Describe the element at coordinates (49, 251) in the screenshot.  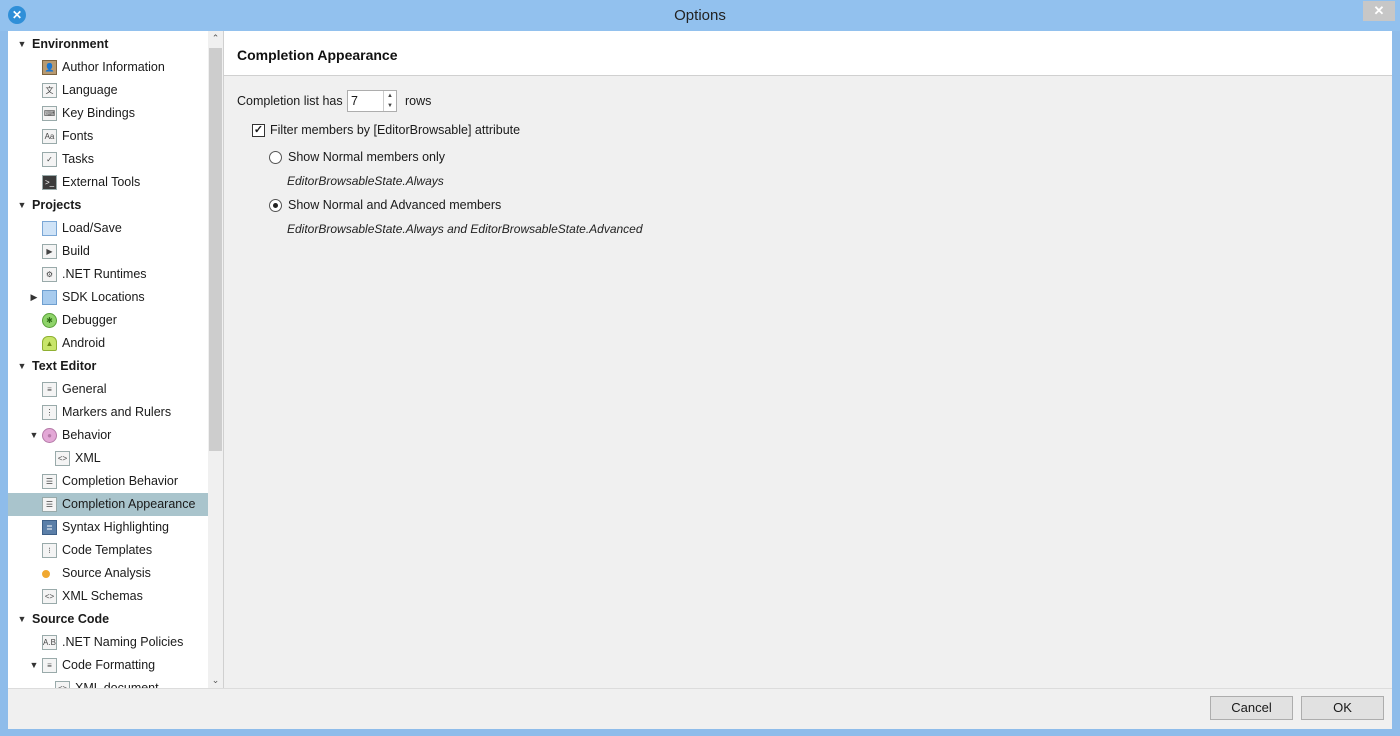
I see `build-icon: ▶` at that location.